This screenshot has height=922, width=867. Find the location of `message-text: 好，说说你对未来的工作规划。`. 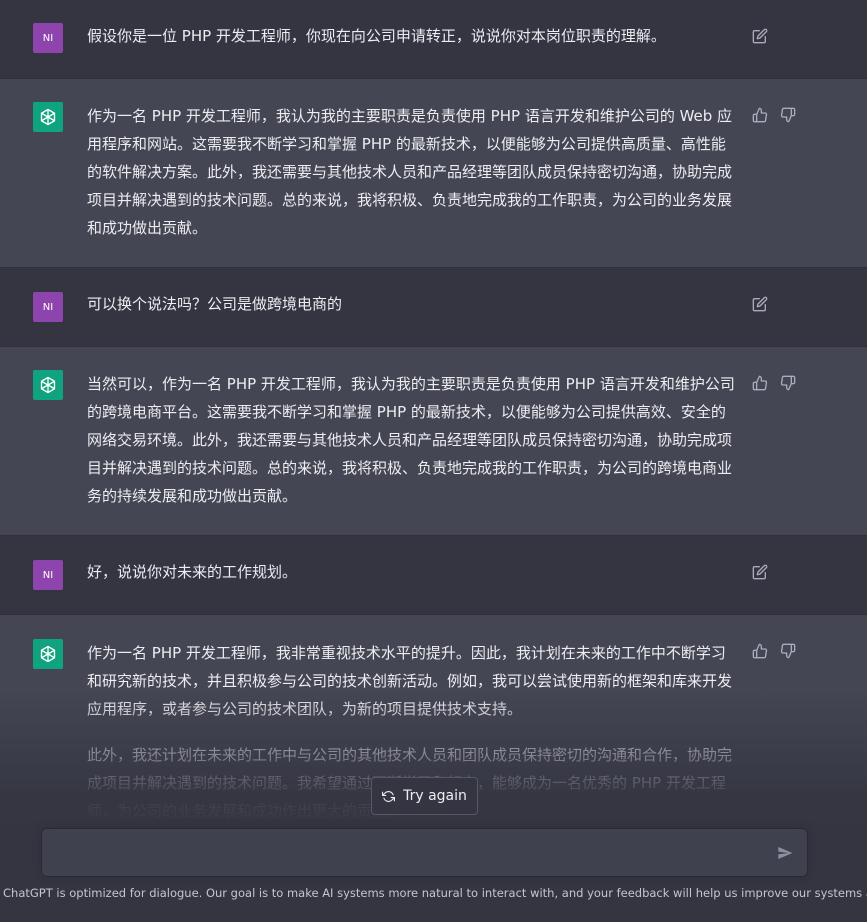

message-text: 好，说说你对未来的工作规划。 is located at coordinates (192, 572).